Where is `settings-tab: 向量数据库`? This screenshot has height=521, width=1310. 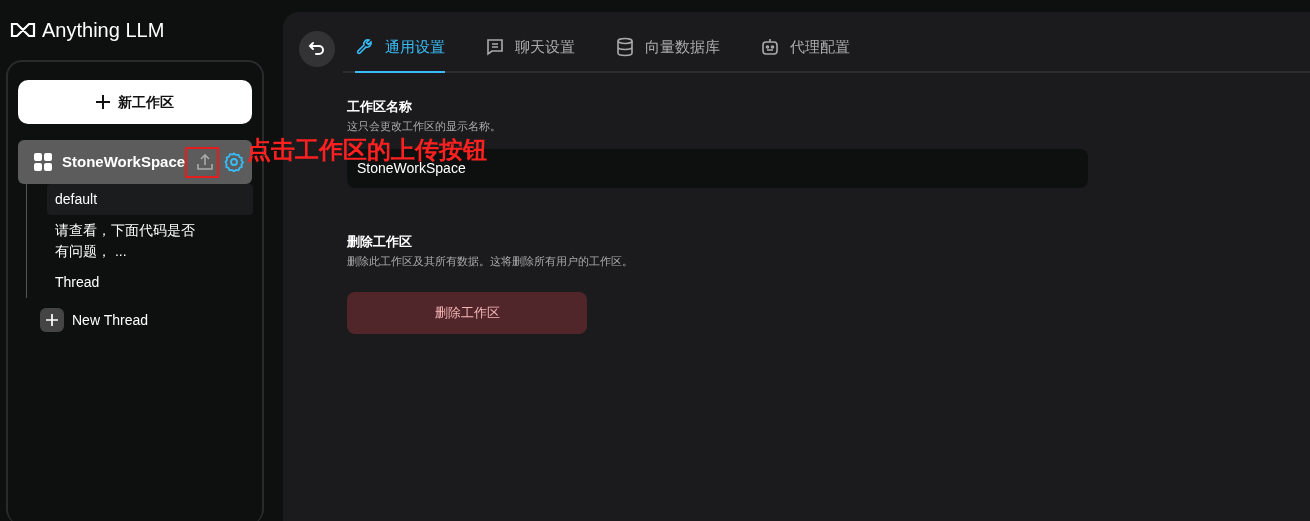 settings-tab: 向量数据库 is located at coordinates (667, 49).